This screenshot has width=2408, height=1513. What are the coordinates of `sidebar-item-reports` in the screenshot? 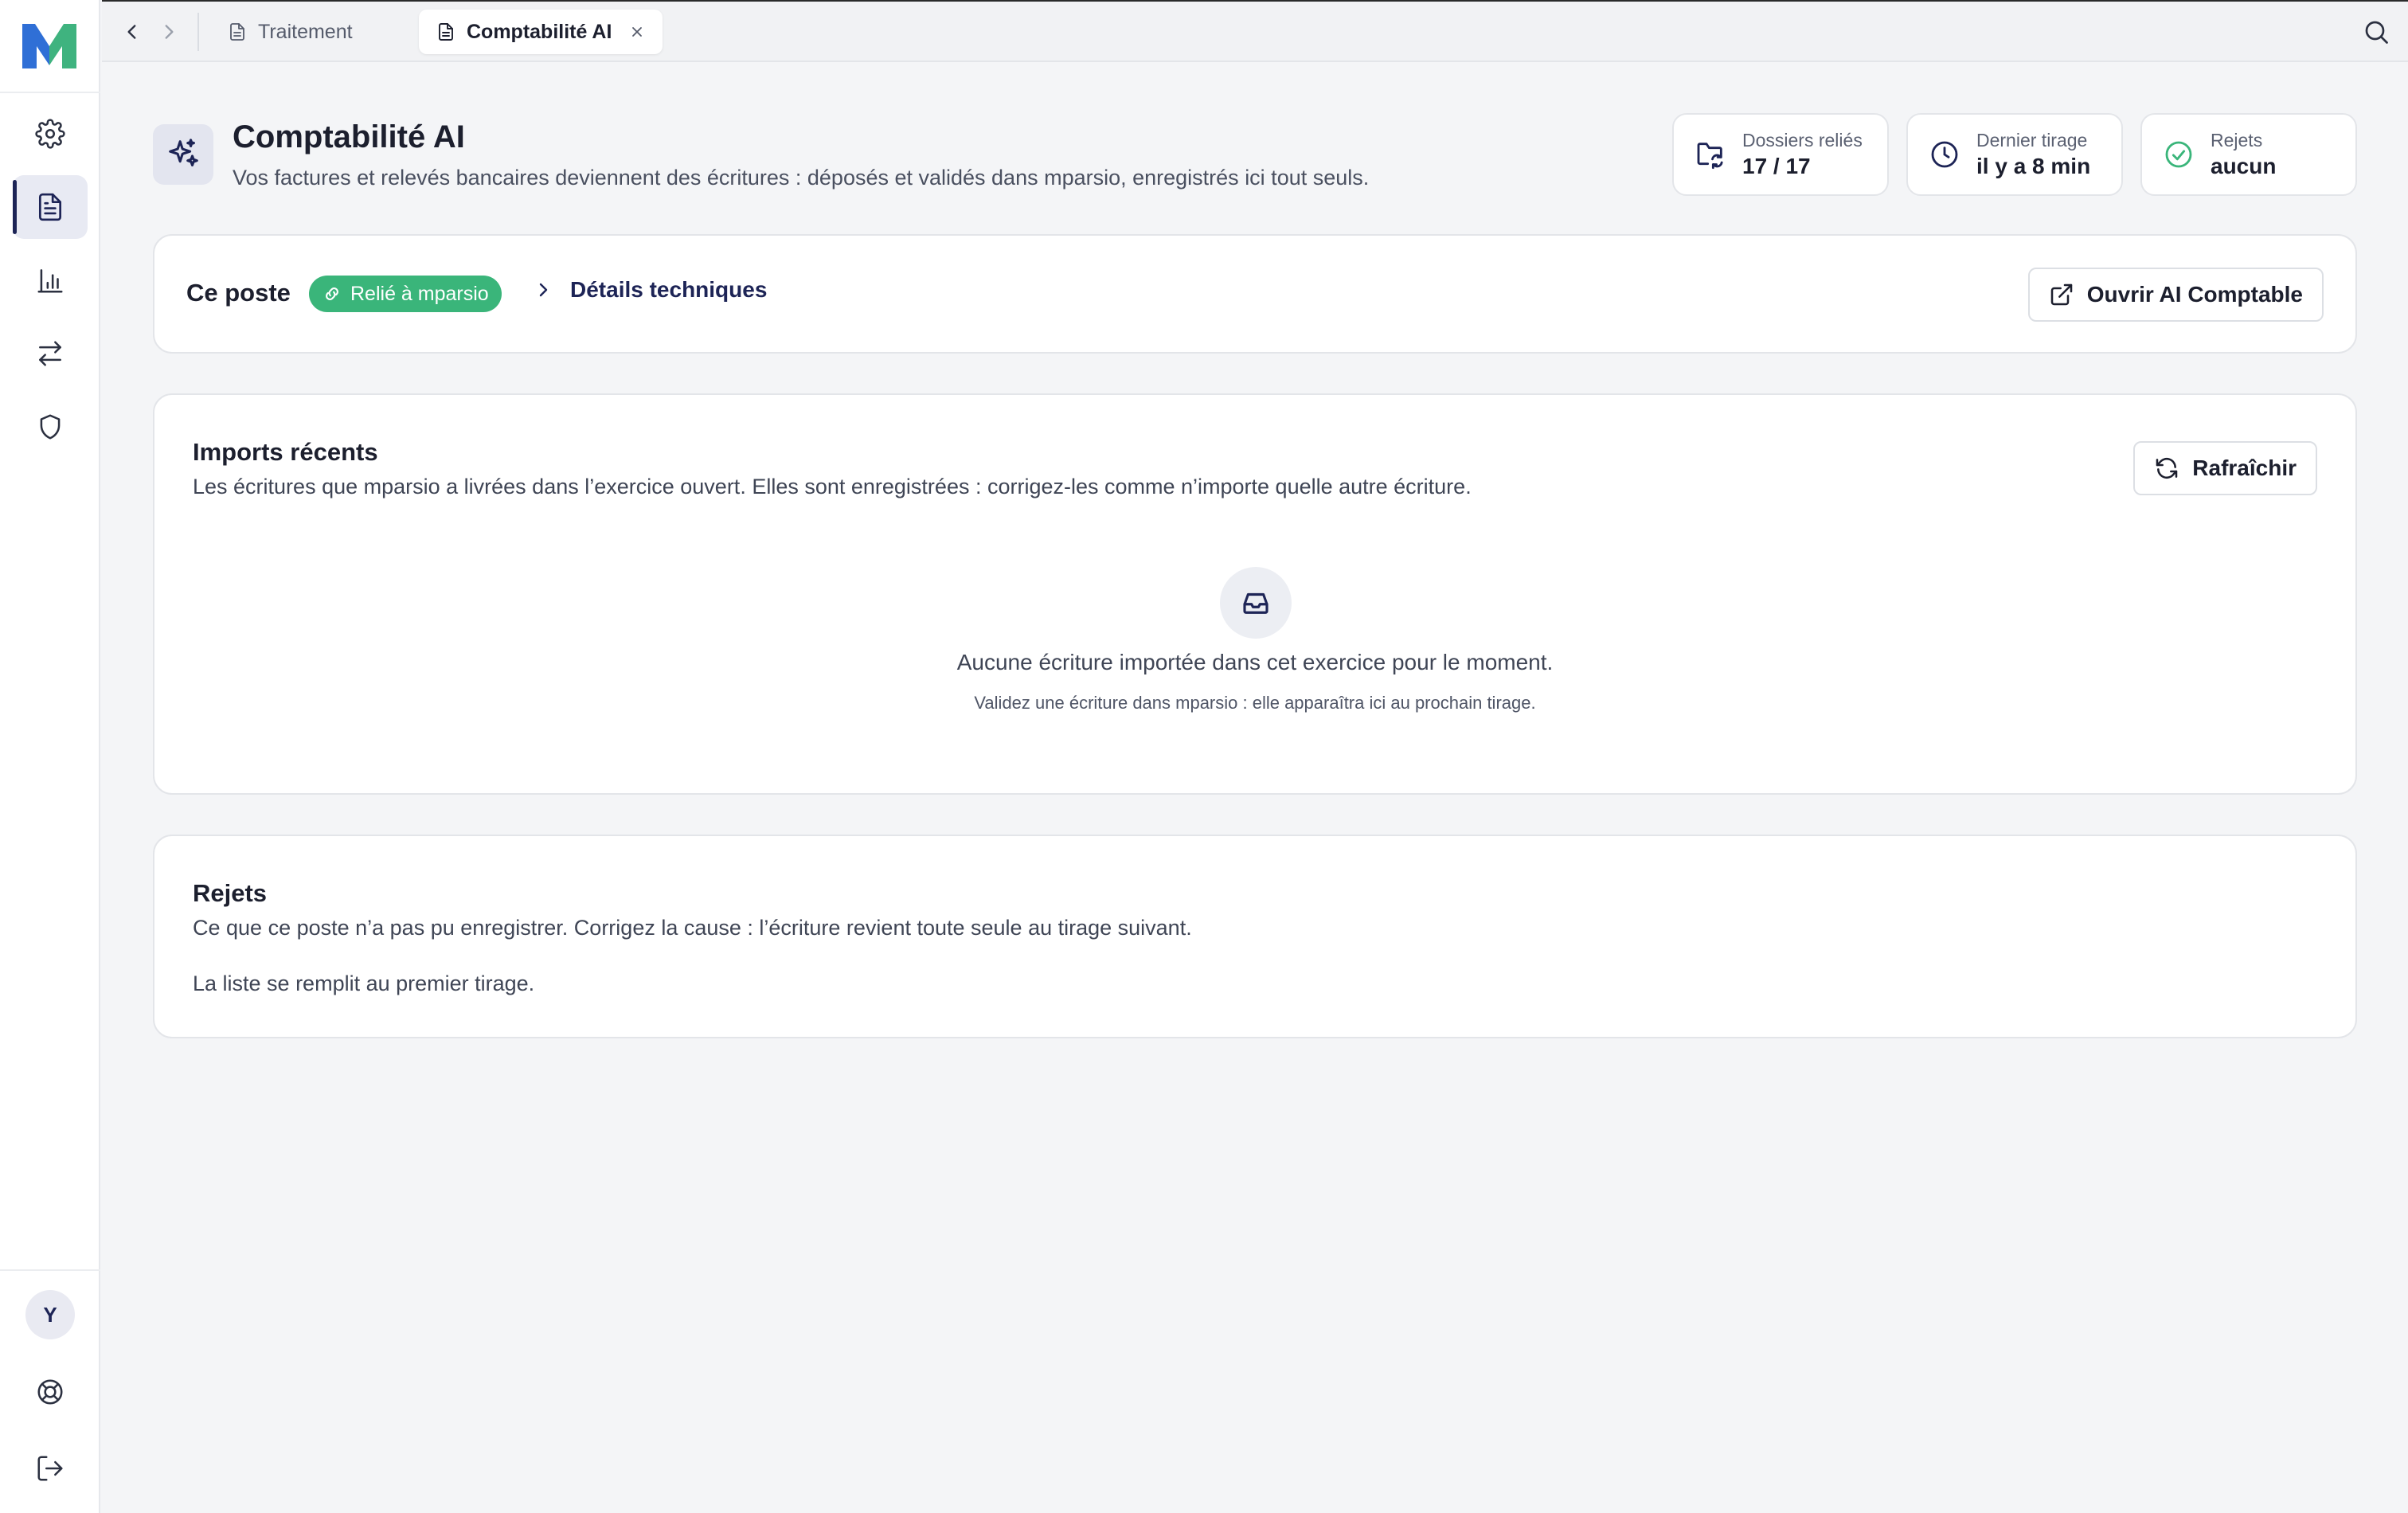 It's located at (50, 280).